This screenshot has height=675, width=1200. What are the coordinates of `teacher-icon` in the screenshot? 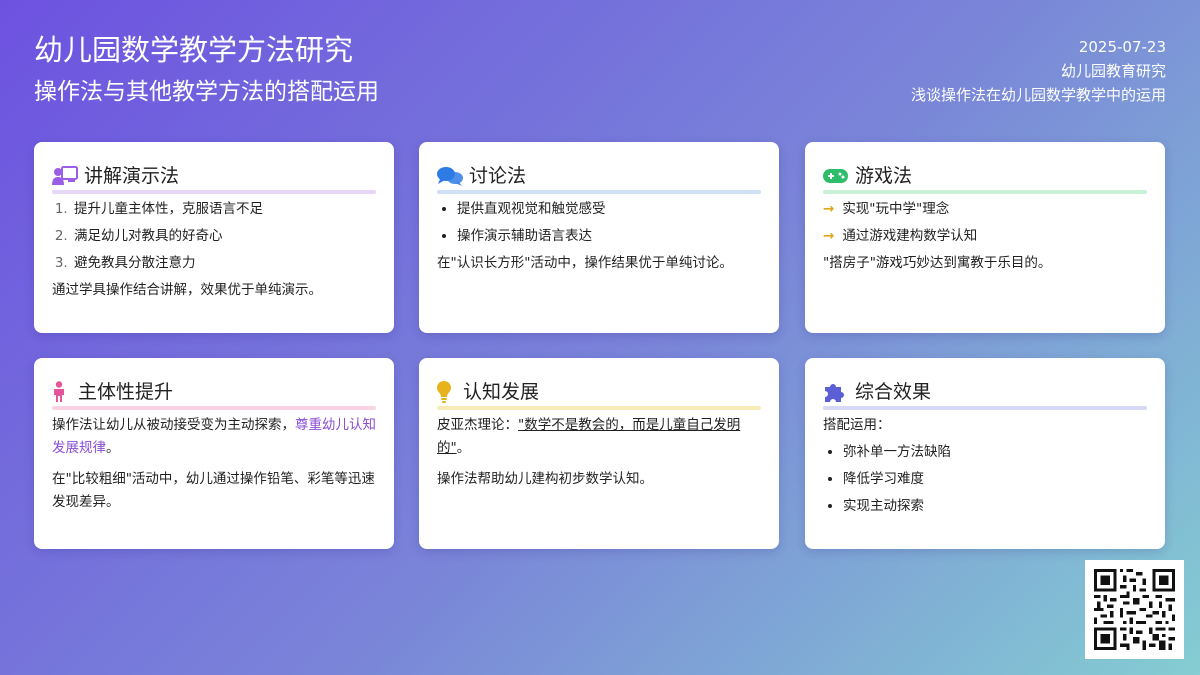 It's located at (65, 176).